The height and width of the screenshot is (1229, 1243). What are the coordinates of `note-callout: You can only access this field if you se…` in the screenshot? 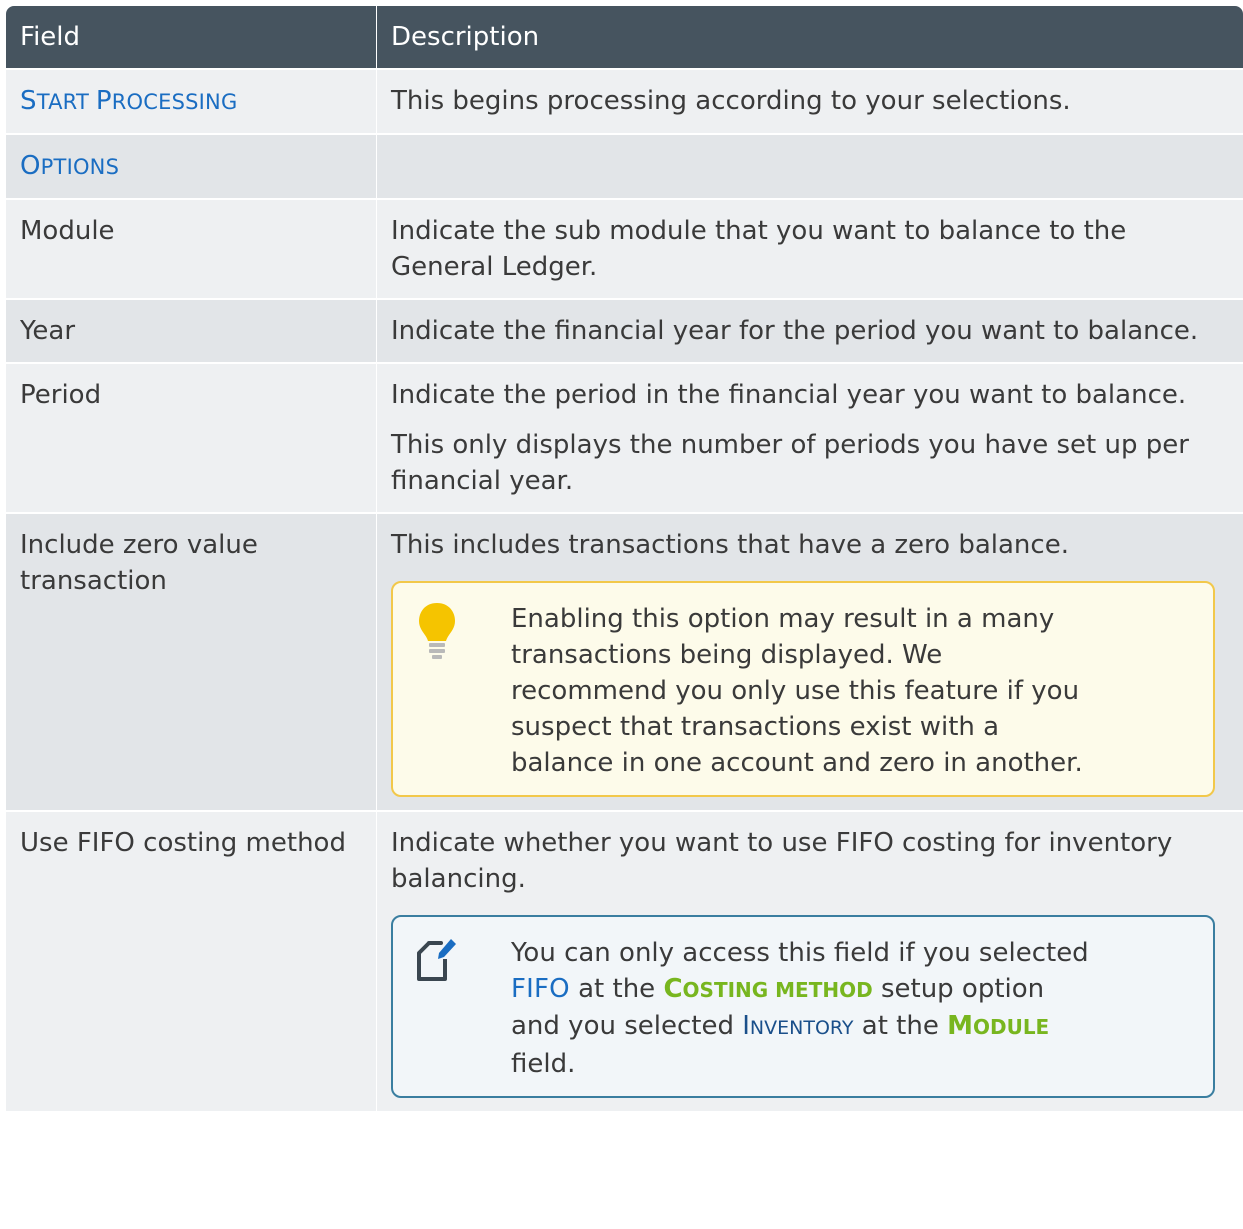 It's located at (803, 1006).